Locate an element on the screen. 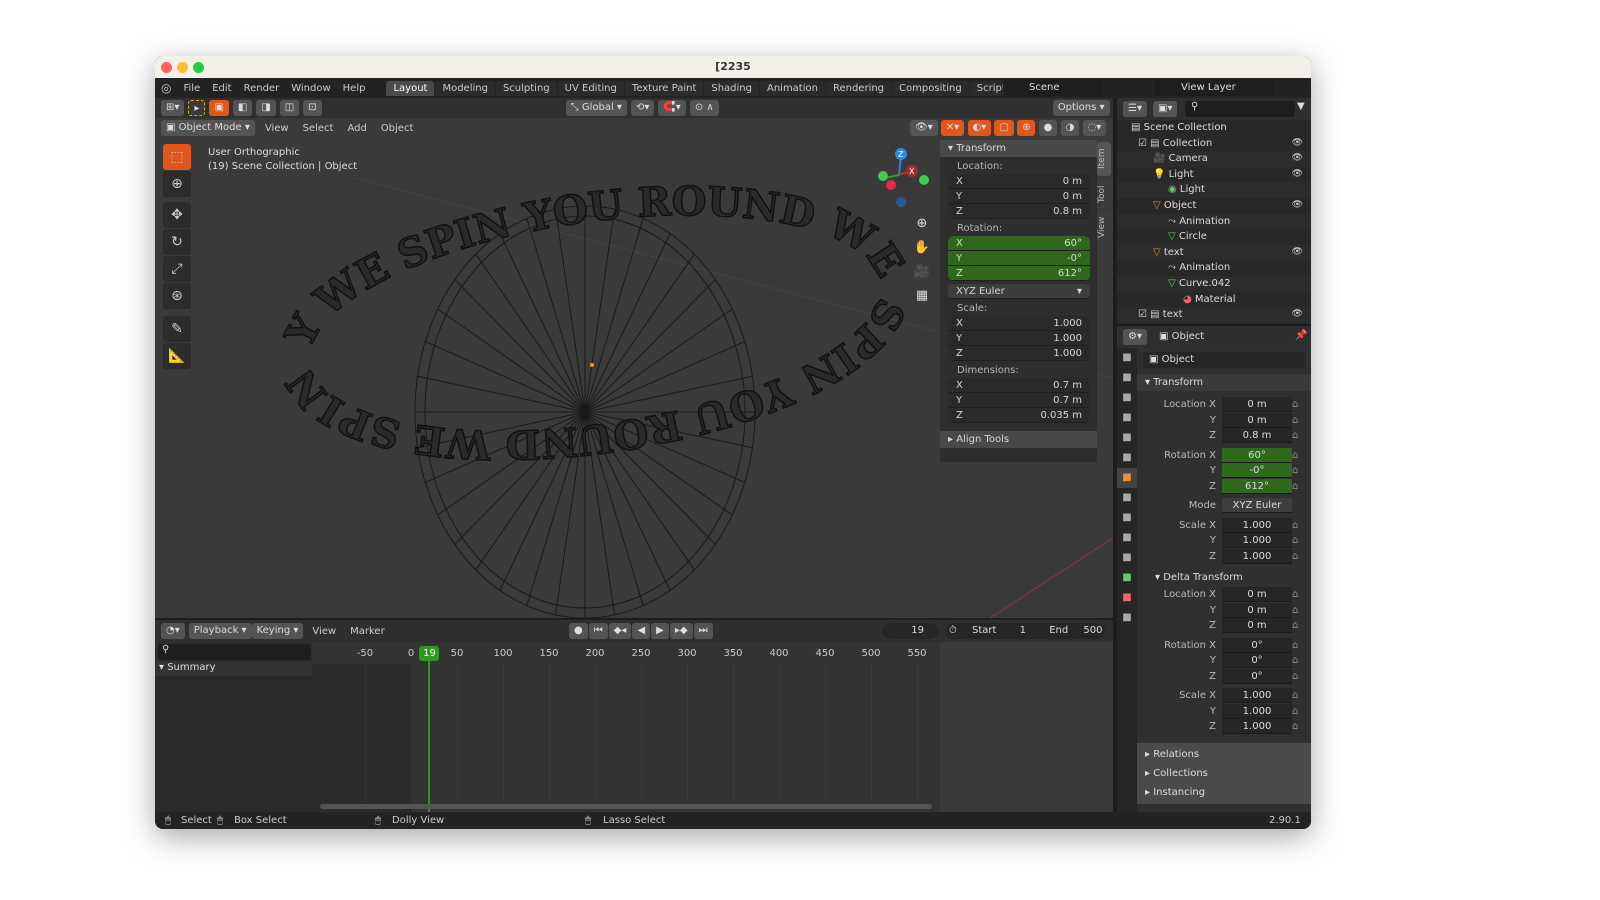 The image size is (1600, 900). pin-icon: 📌 is located at coordinates (1301, 335).